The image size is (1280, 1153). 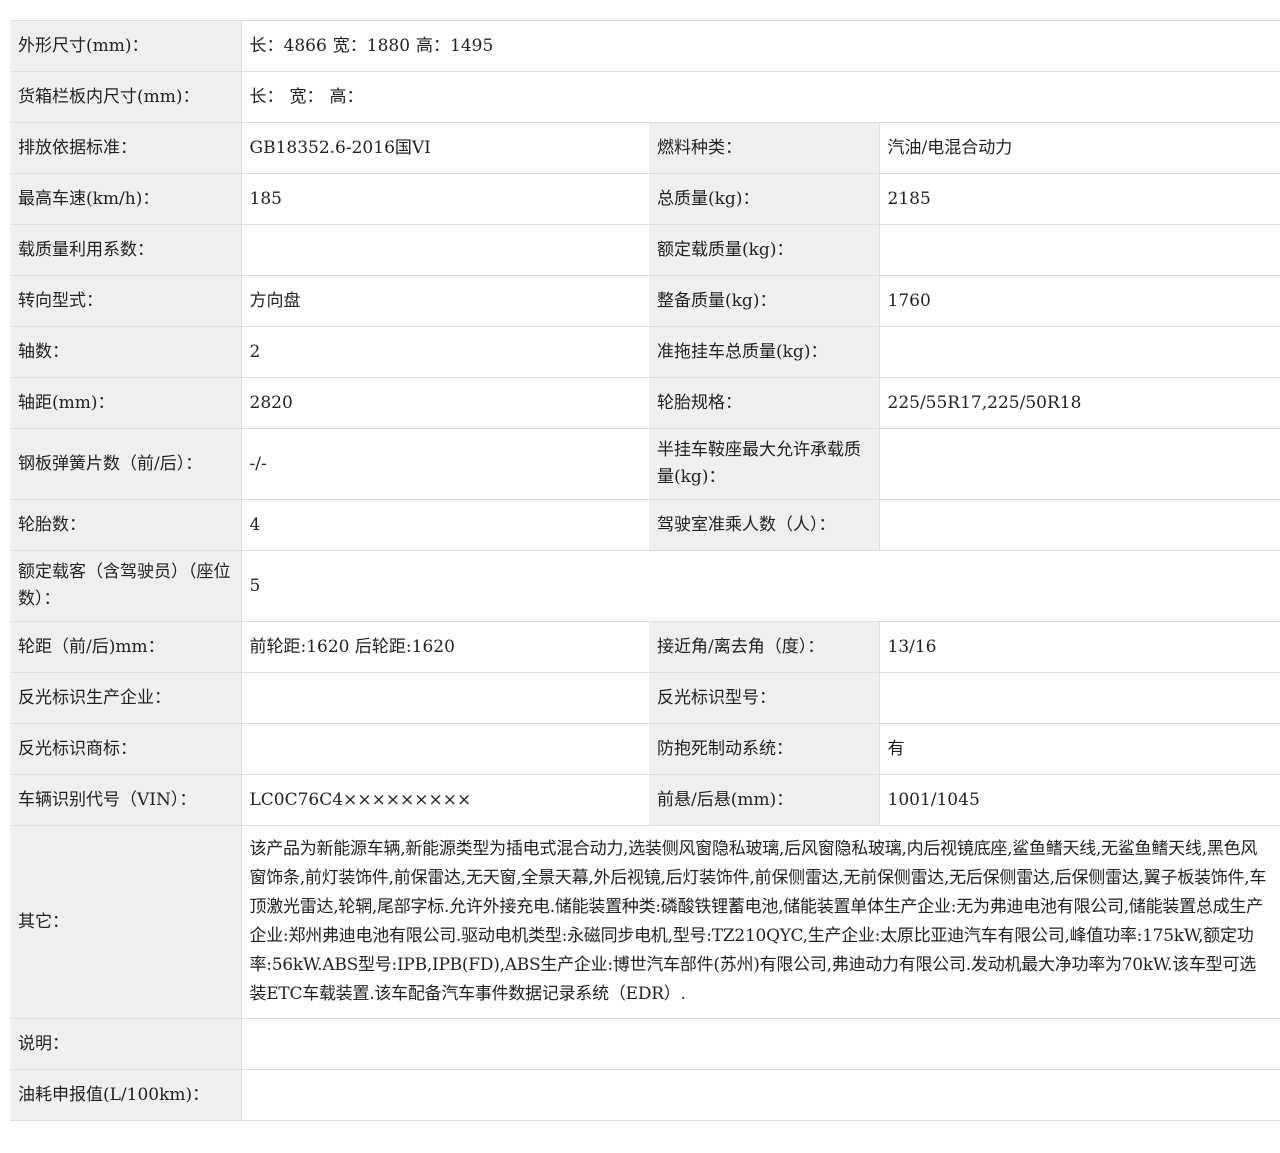 I want to click on table-row: 转向型式： 方向盘 整备质量(kg)： 1760, so click(x=645, y=301).